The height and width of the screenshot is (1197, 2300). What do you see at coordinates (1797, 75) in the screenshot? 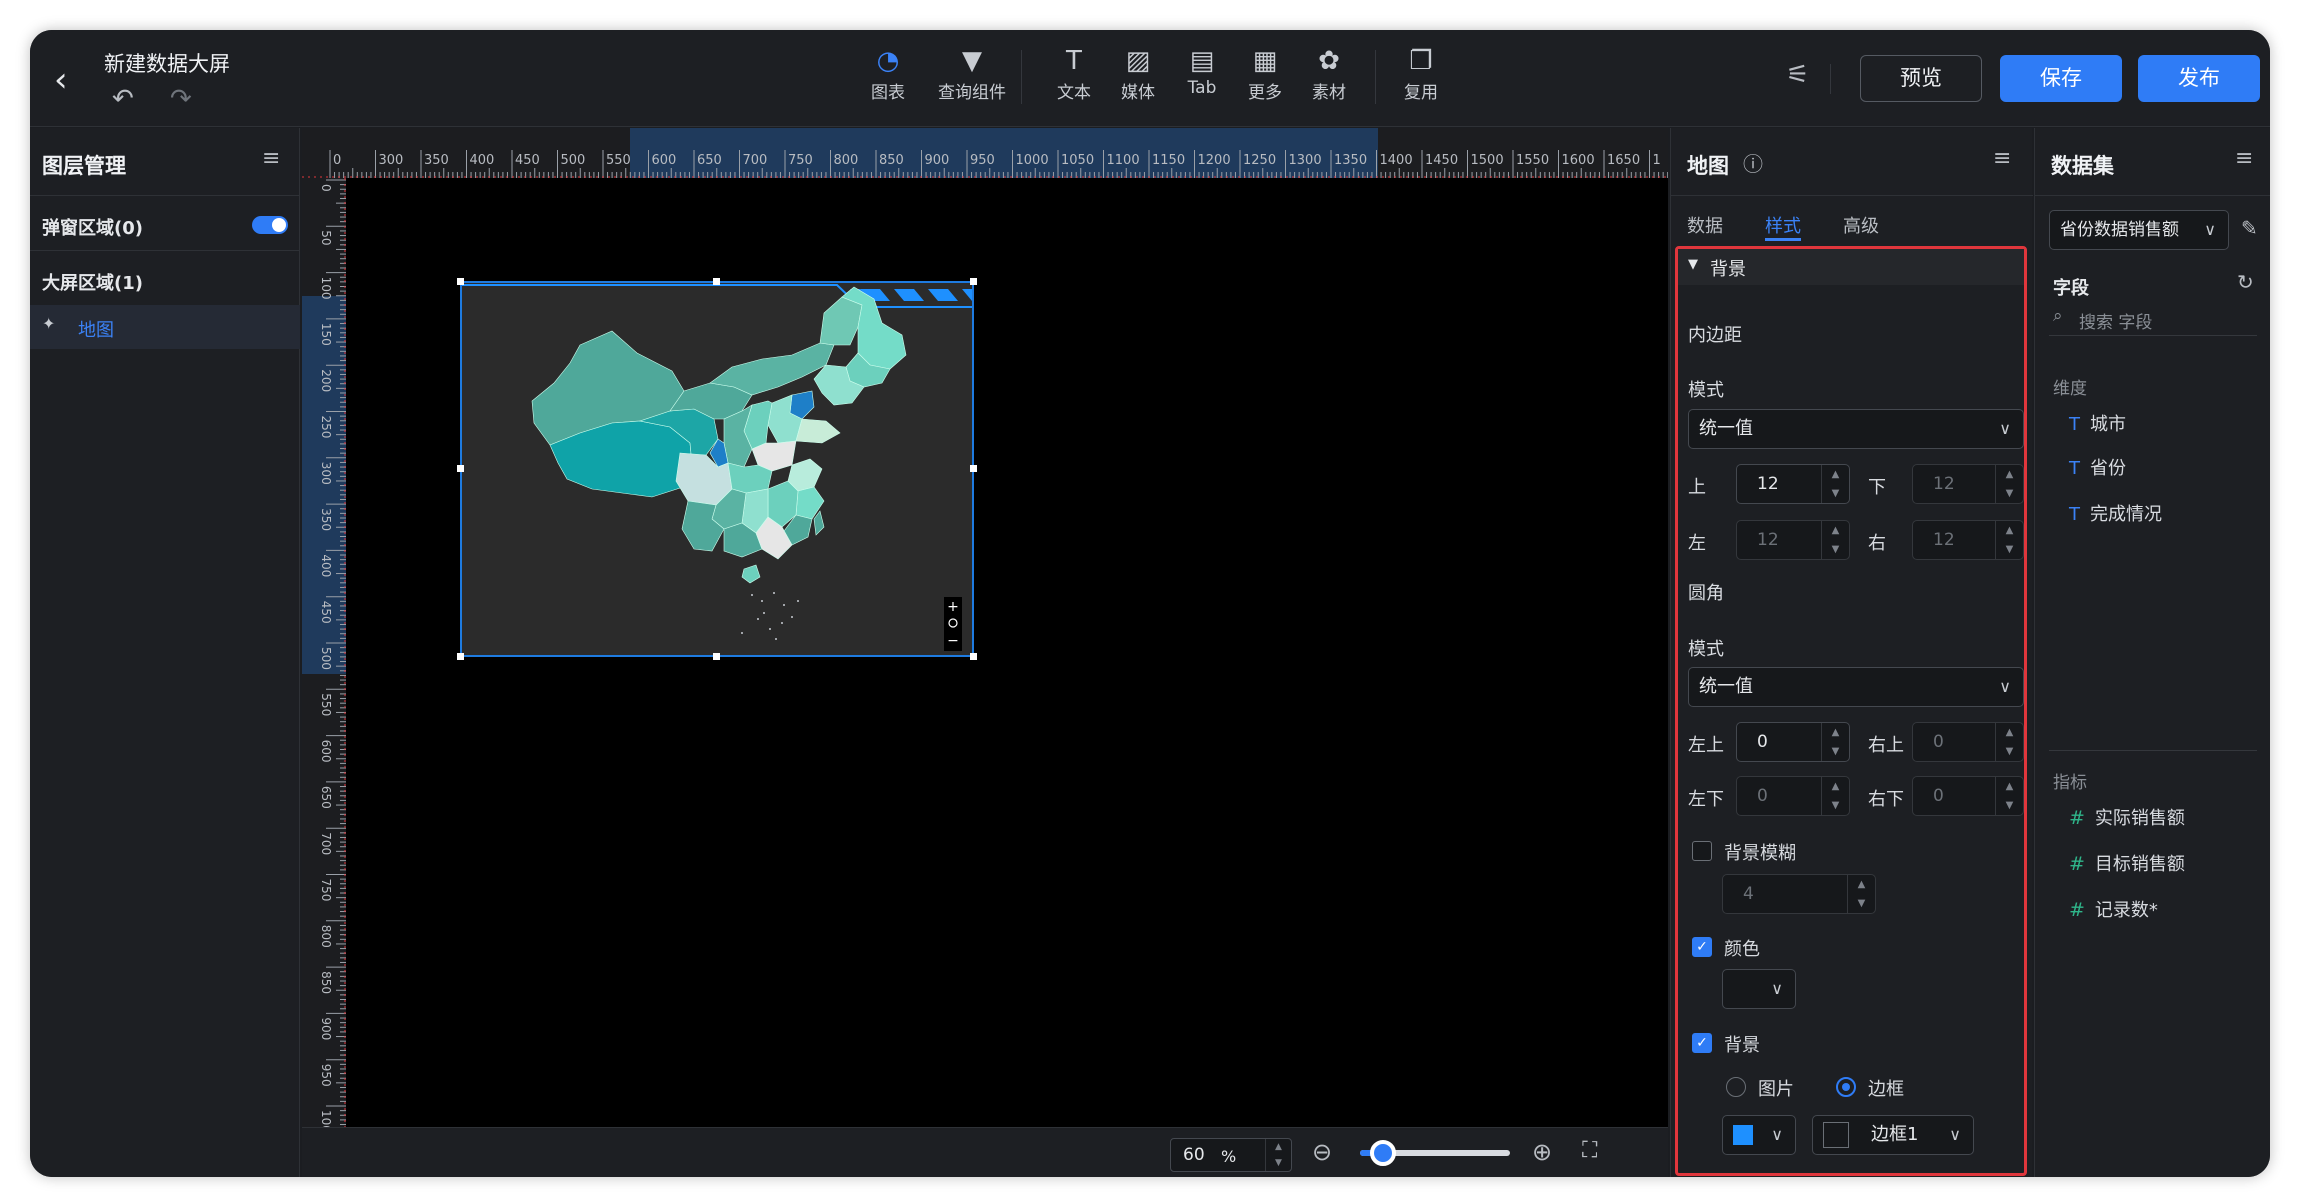
I see `settings-sliders-icon: ⚟` at bounding box center [1797, 75].